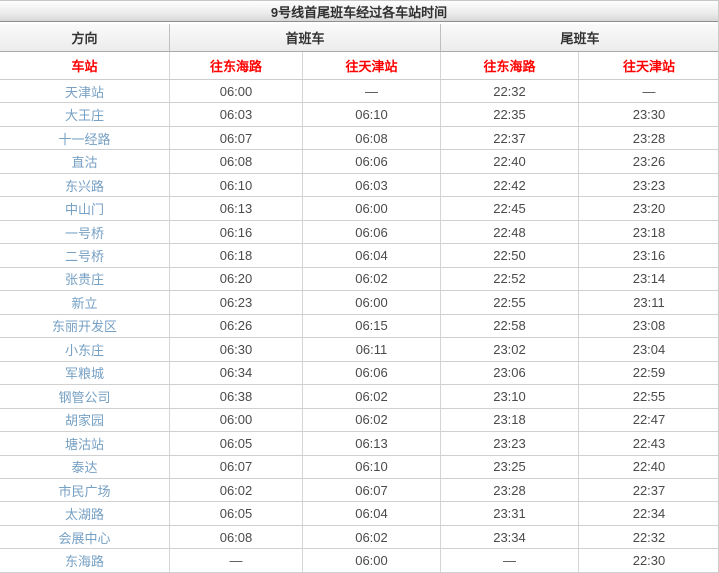  Describe the element at coordinates (510, 185) in the screenshot. I see `last-train-to-donghai-cell: 22:42` at that location.